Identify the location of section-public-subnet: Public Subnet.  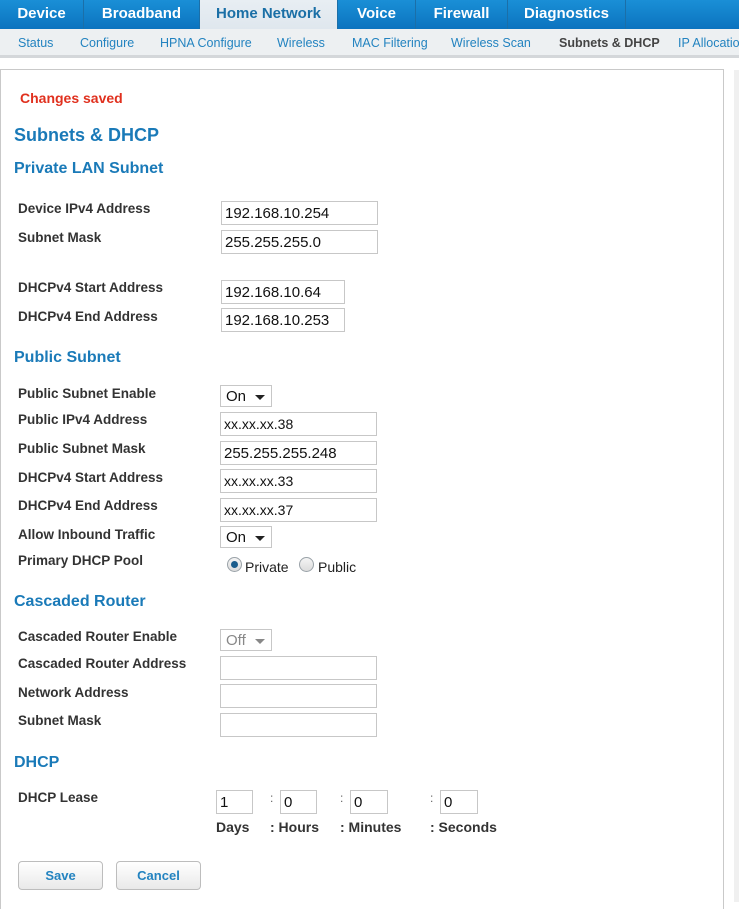
(67, 357).